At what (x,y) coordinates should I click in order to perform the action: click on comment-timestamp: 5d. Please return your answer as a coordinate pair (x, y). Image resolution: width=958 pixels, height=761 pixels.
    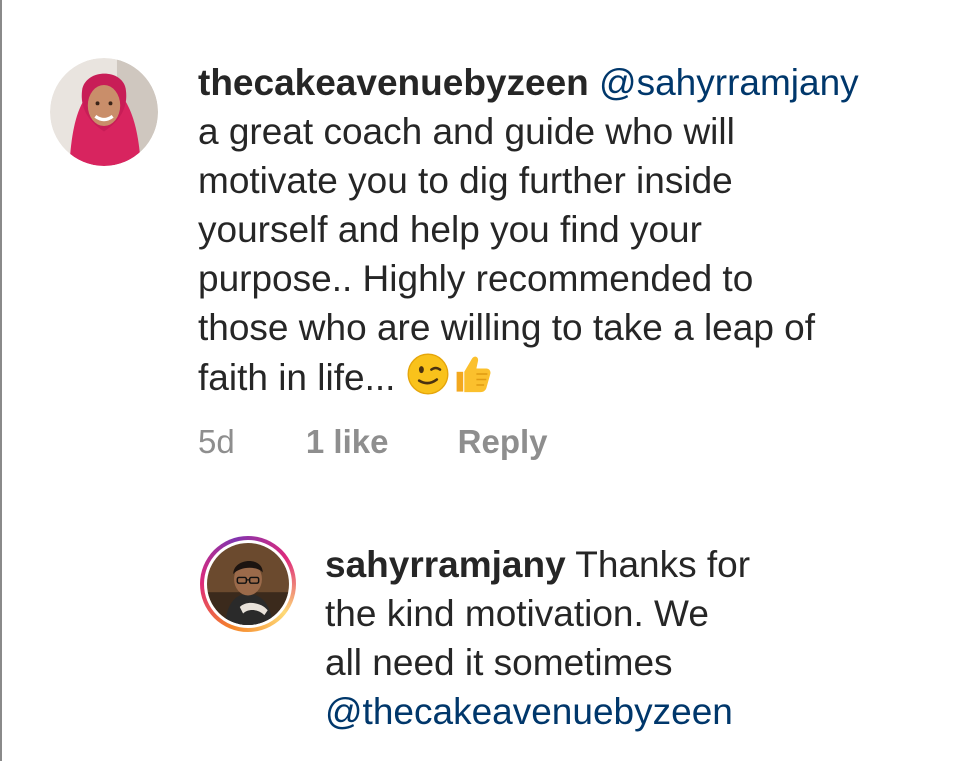
    Looking at the image, I should click on (216, 441).